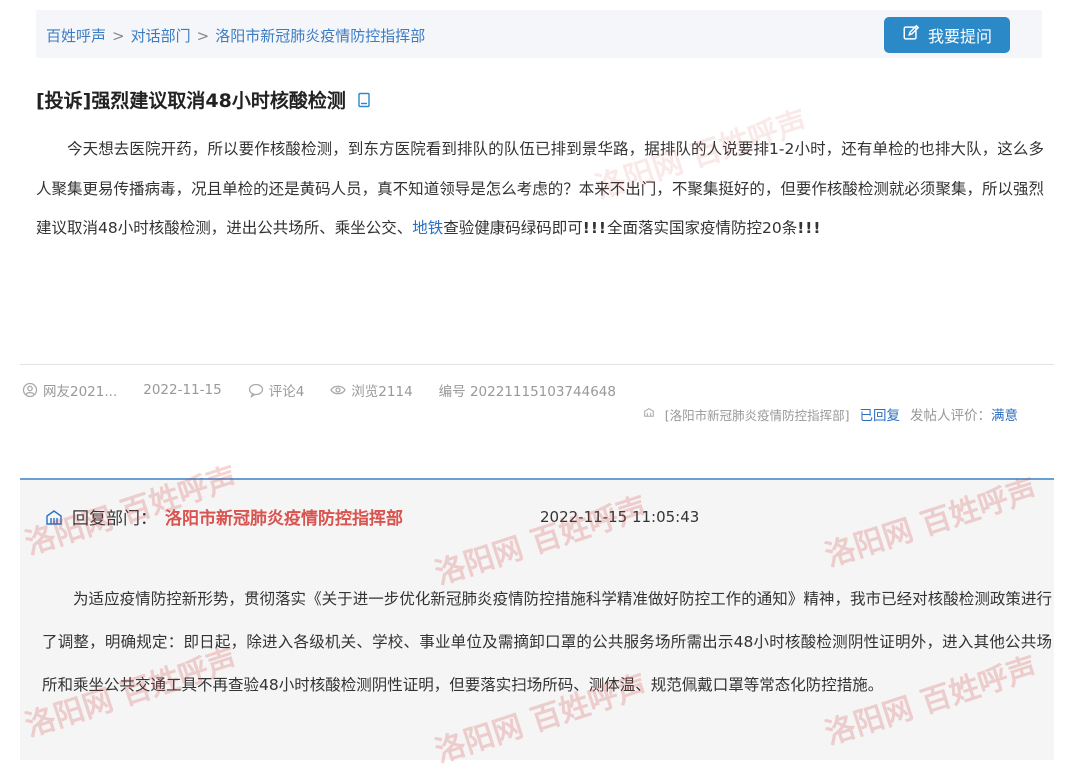 Image resolution: width=1080 pixels, height=771 pixels. I want to click on reply-header: 回复部门： 洛阳市新冠肺炎疫情防控指挥部, so click(223, 516).